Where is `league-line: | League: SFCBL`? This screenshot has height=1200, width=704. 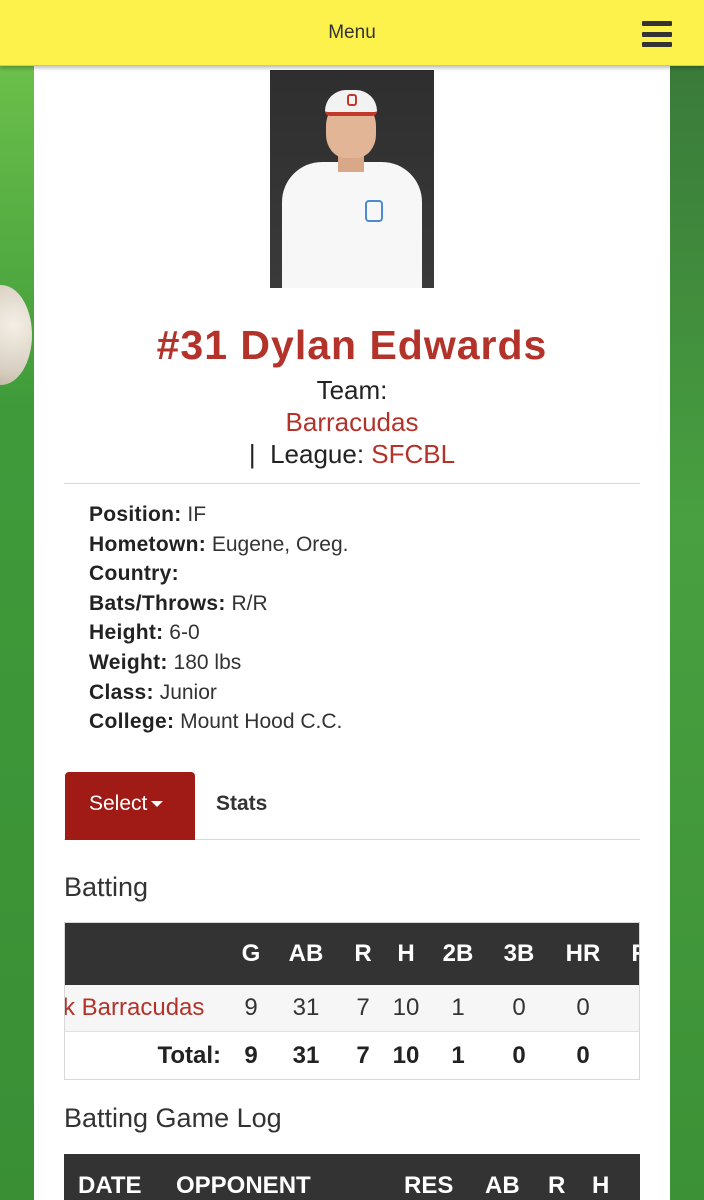
league-line: | League: SFCBL is located at coordinates (352, 454).